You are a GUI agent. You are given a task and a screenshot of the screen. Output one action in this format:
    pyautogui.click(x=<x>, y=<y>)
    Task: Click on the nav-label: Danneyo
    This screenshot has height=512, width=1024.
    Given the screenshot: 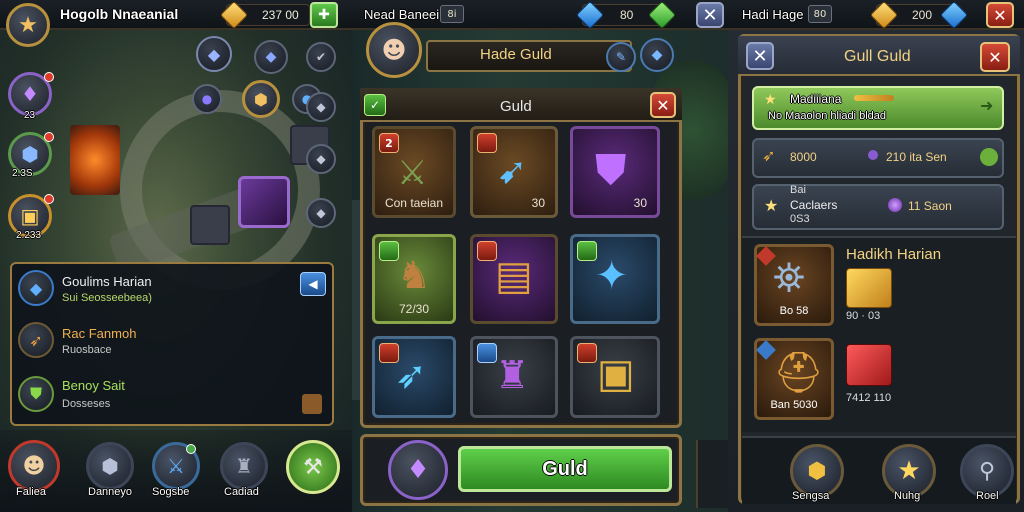 What is the action you would take?
    pyautogui.click(x=110, y=492)
    